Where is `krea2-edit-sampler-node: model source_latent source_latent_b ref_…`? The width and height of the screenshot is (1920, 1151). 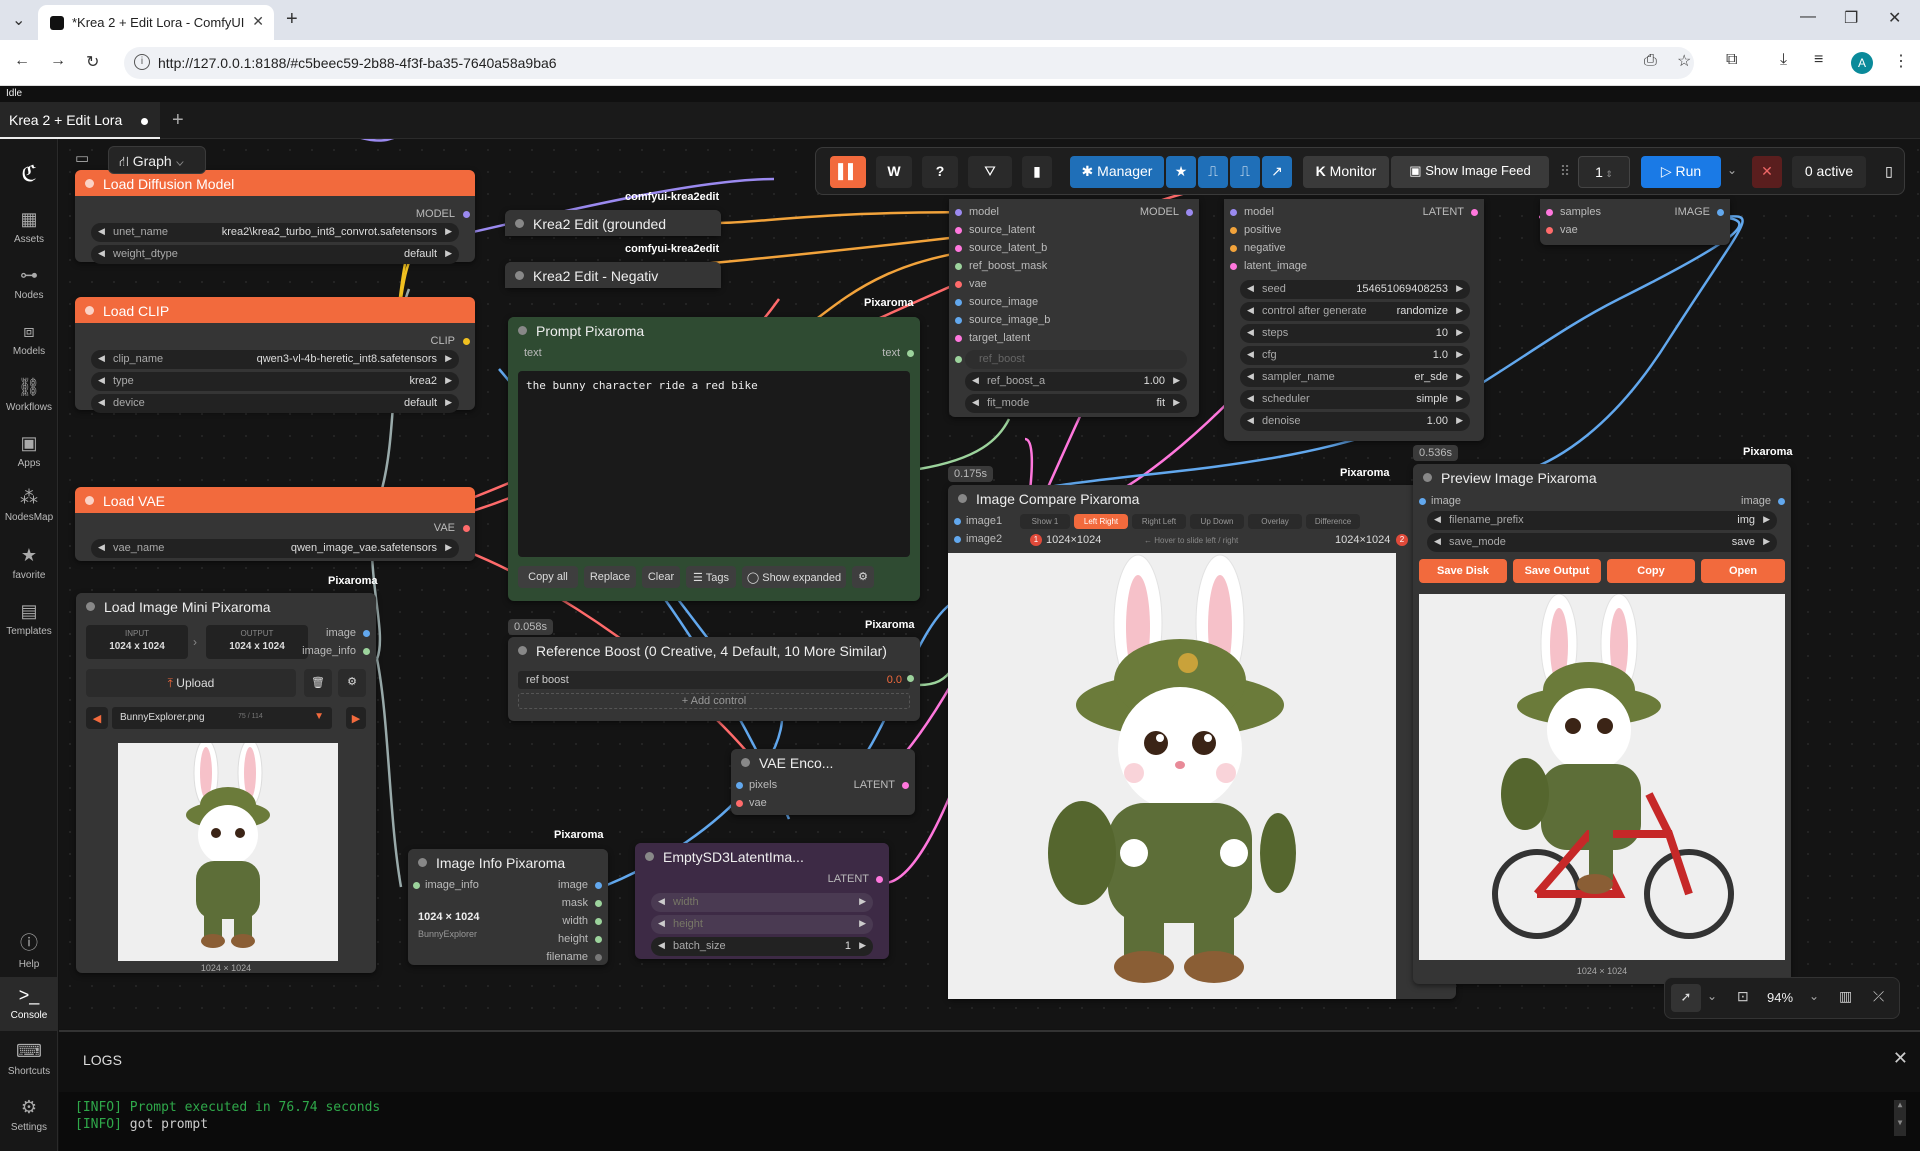
krea2-edit-sampler-node: model source_latent source_latent_b ref_… is located at coordinates (1074, 308).